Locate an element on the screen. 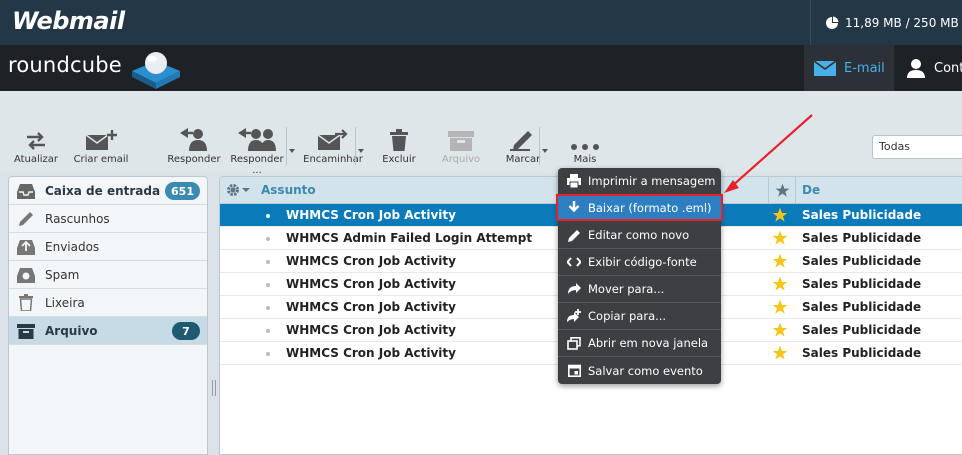 The image size is (962, 455). move-icon is located at coordinates (574, 288).